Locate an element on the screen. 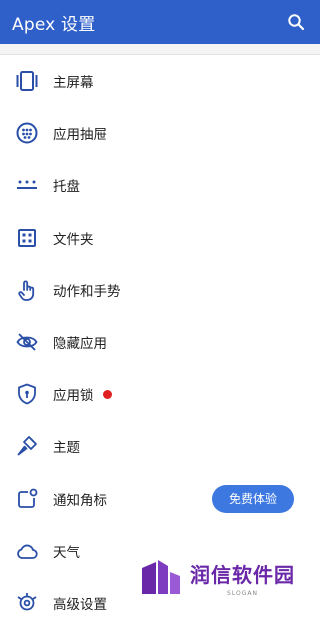  weather-cloud-icon is located at coordinates (27, 551).